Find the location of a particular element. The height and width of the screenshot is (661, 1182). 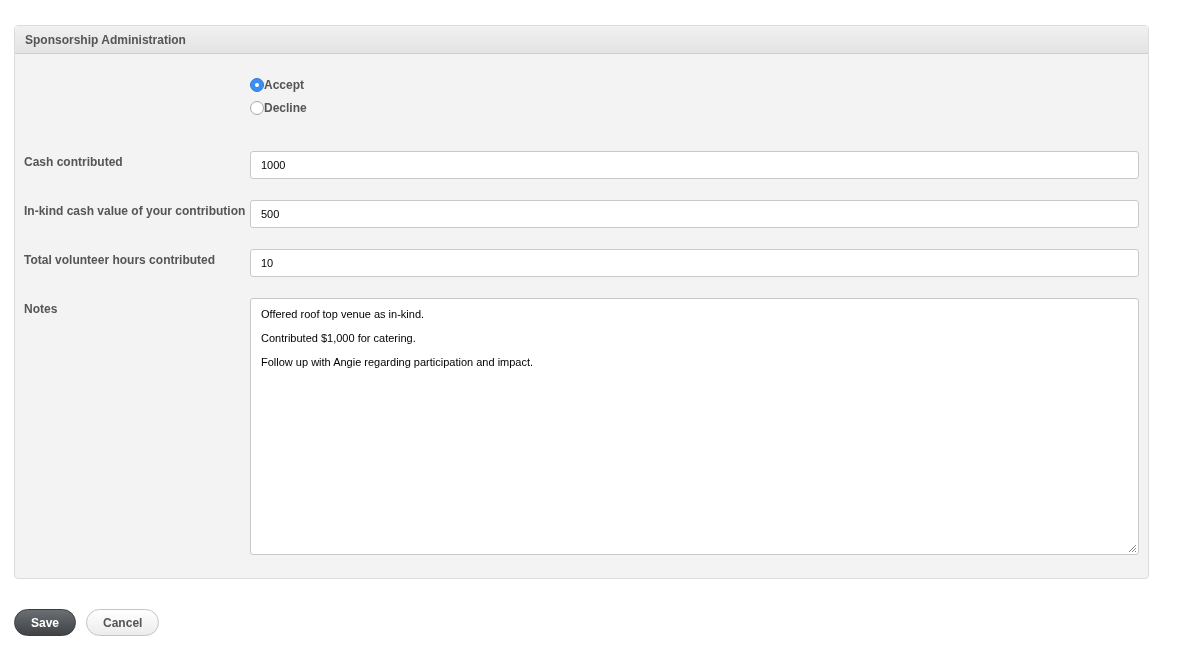

note-text: Contributed $1,000 for catering. is located at coordinates (339, 338).